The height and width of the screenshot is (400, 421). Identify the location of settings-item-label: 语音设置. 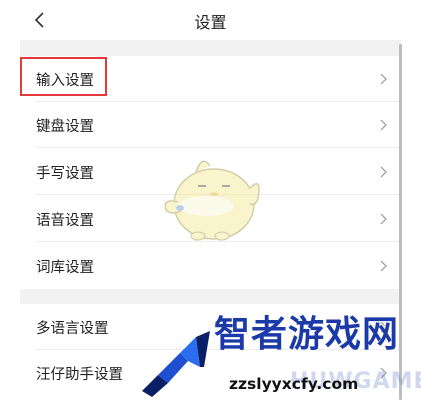
(65, 221).